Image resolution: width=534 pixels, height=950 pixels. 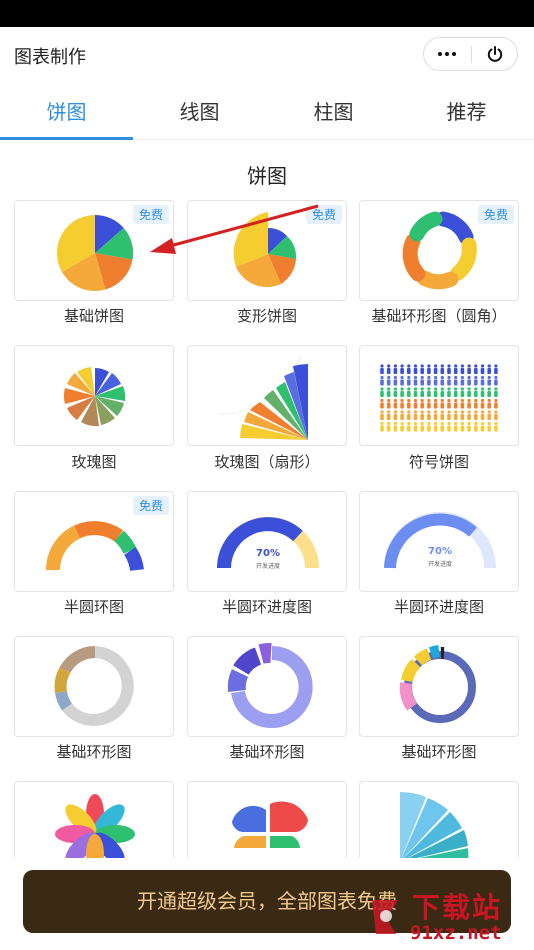 What do you see at coordinates (267, 54) in the screenshot?
I see `nav-bar: 图表制作` at bounding box center [267, 54].